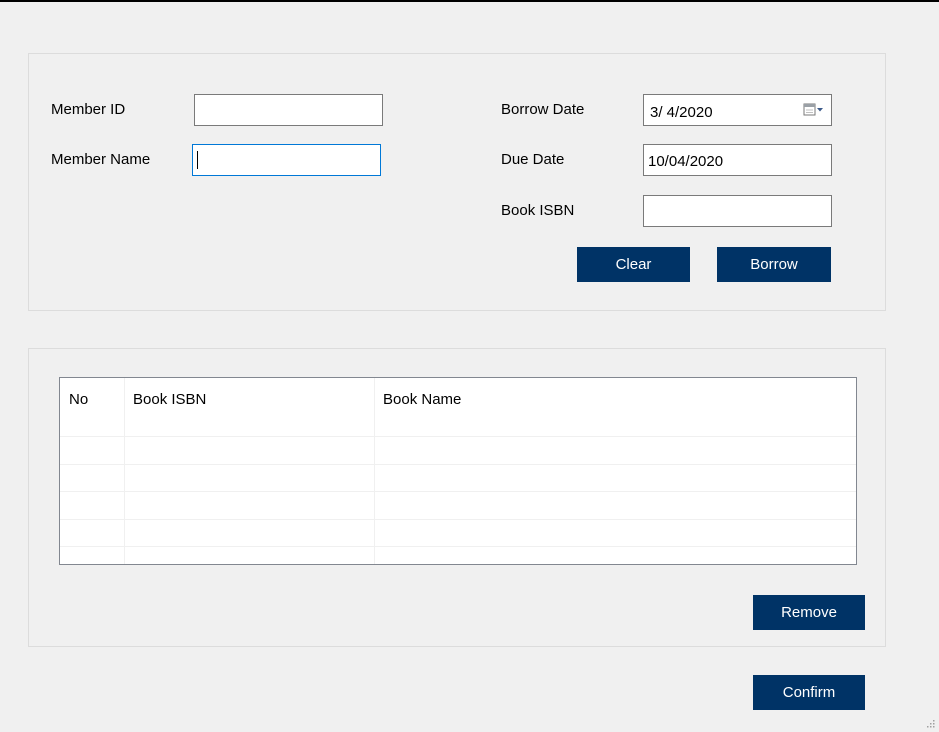 The image size is (939, 732). What do you see at coordinates (686, 161) in the screenshot?
I see `due-date-value: 10/04/2020` at bounding box center [686, 161].